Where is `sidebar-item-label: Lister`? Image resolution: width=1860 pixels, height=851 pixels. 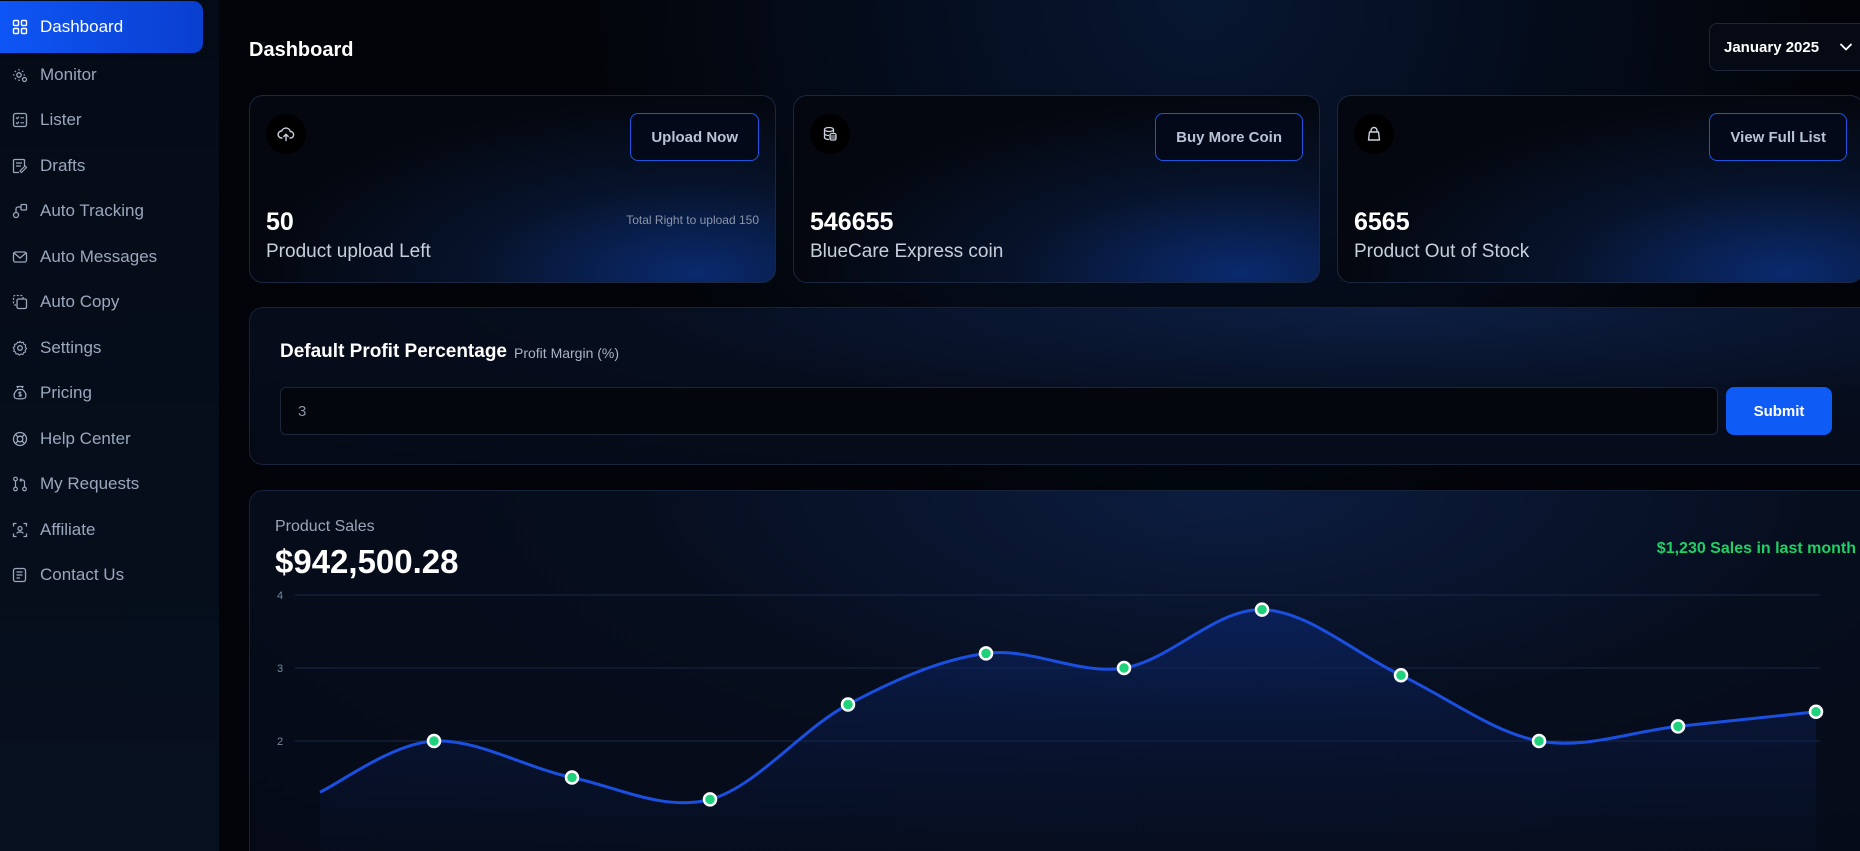 sidebar-item-label: Lister is located at coordinates (61, 119).